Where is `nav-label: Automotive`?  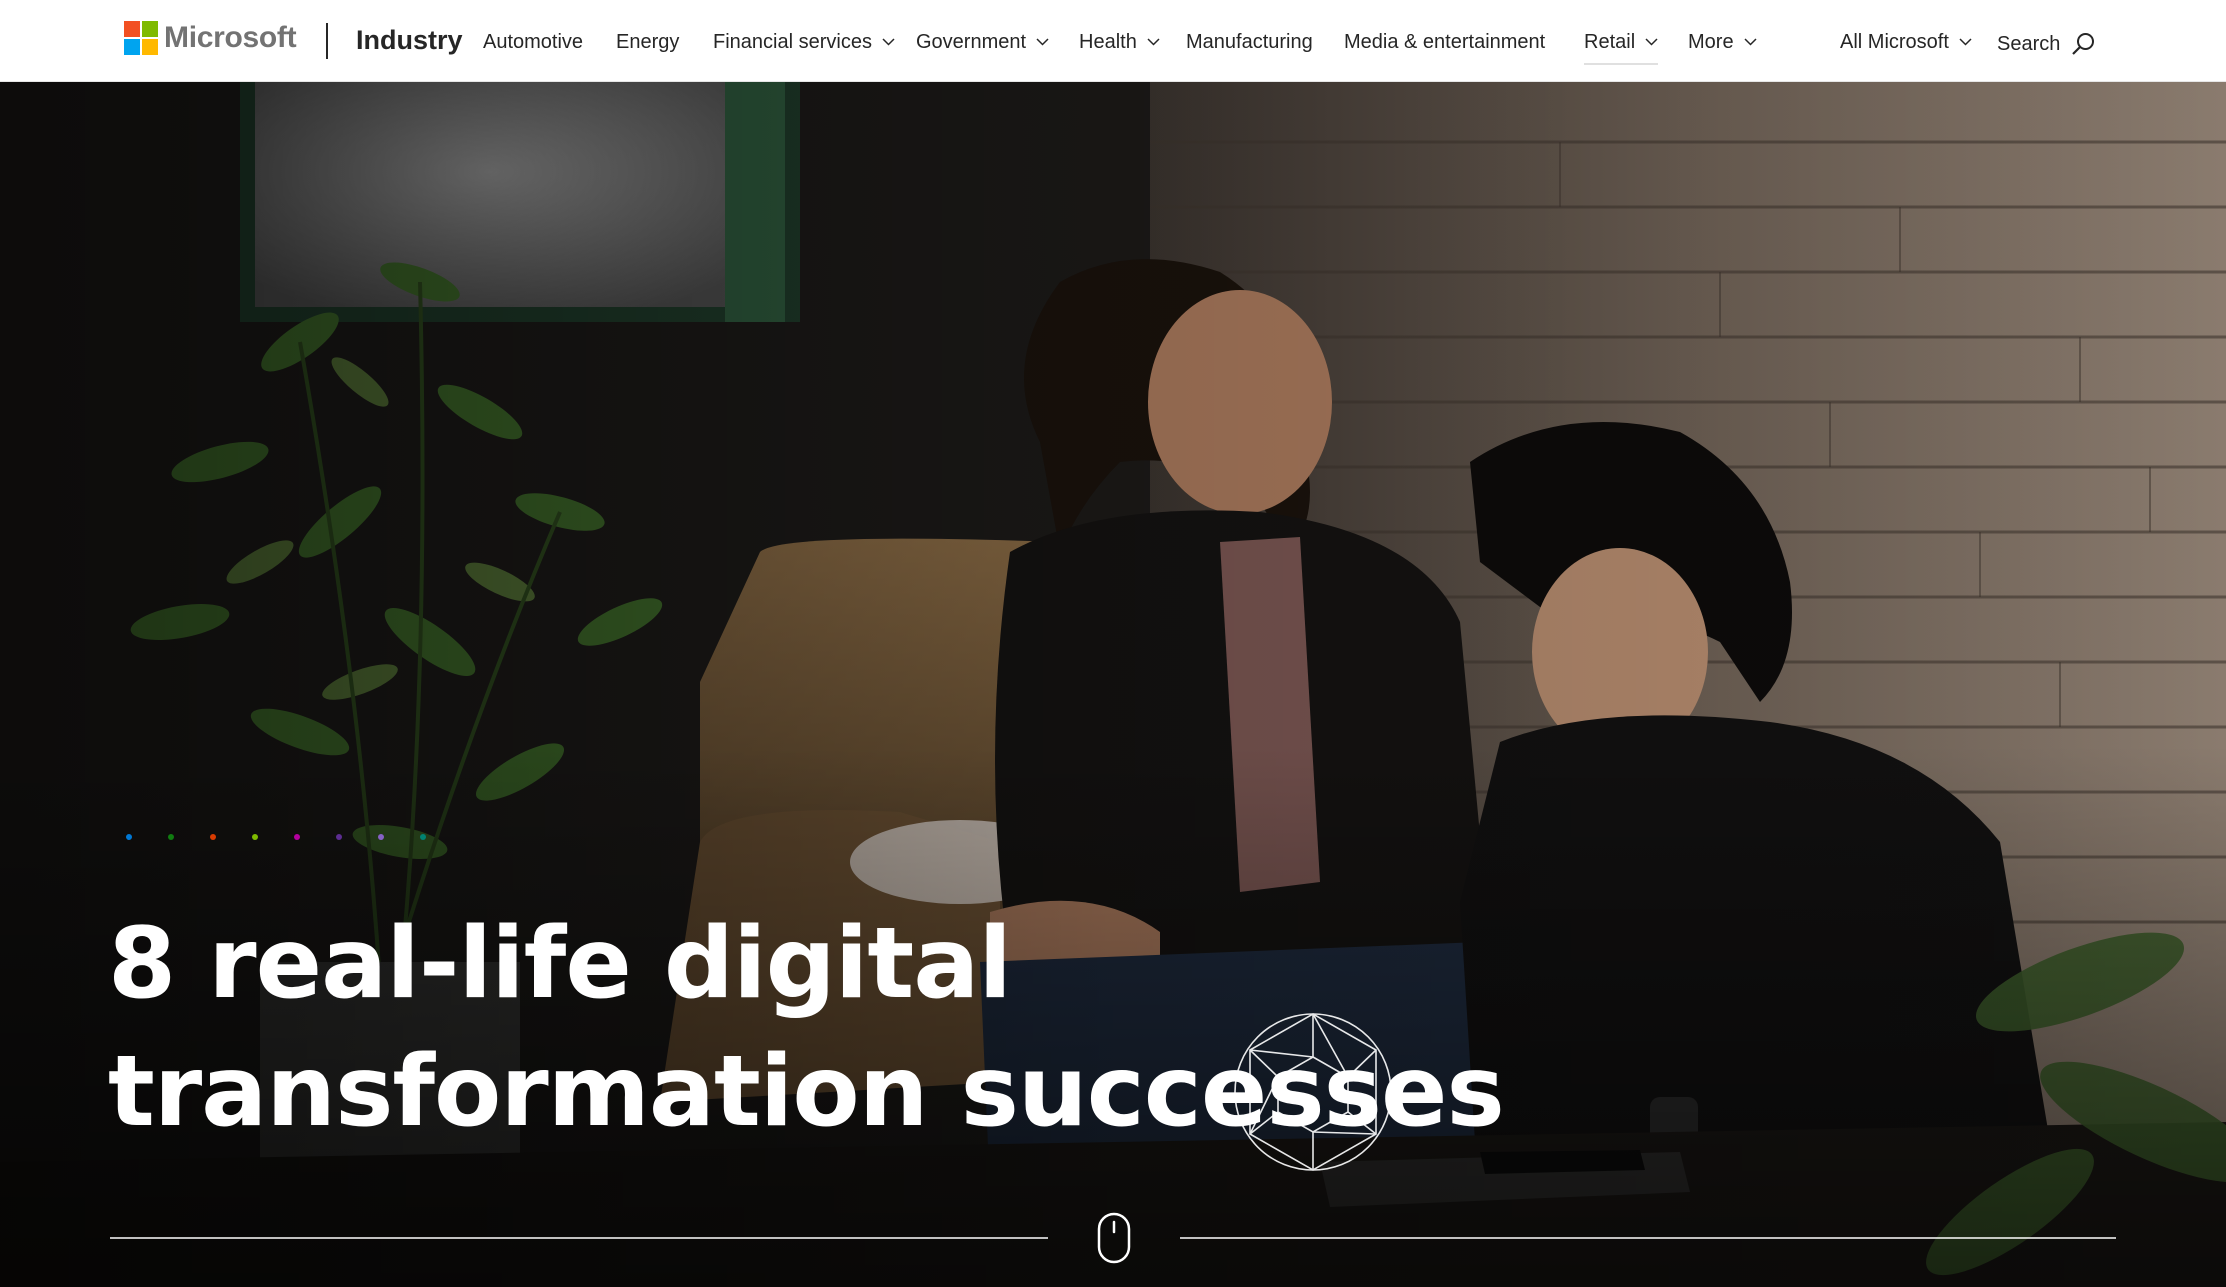
nav-label: Automotive is located at coordinates (533, 42).